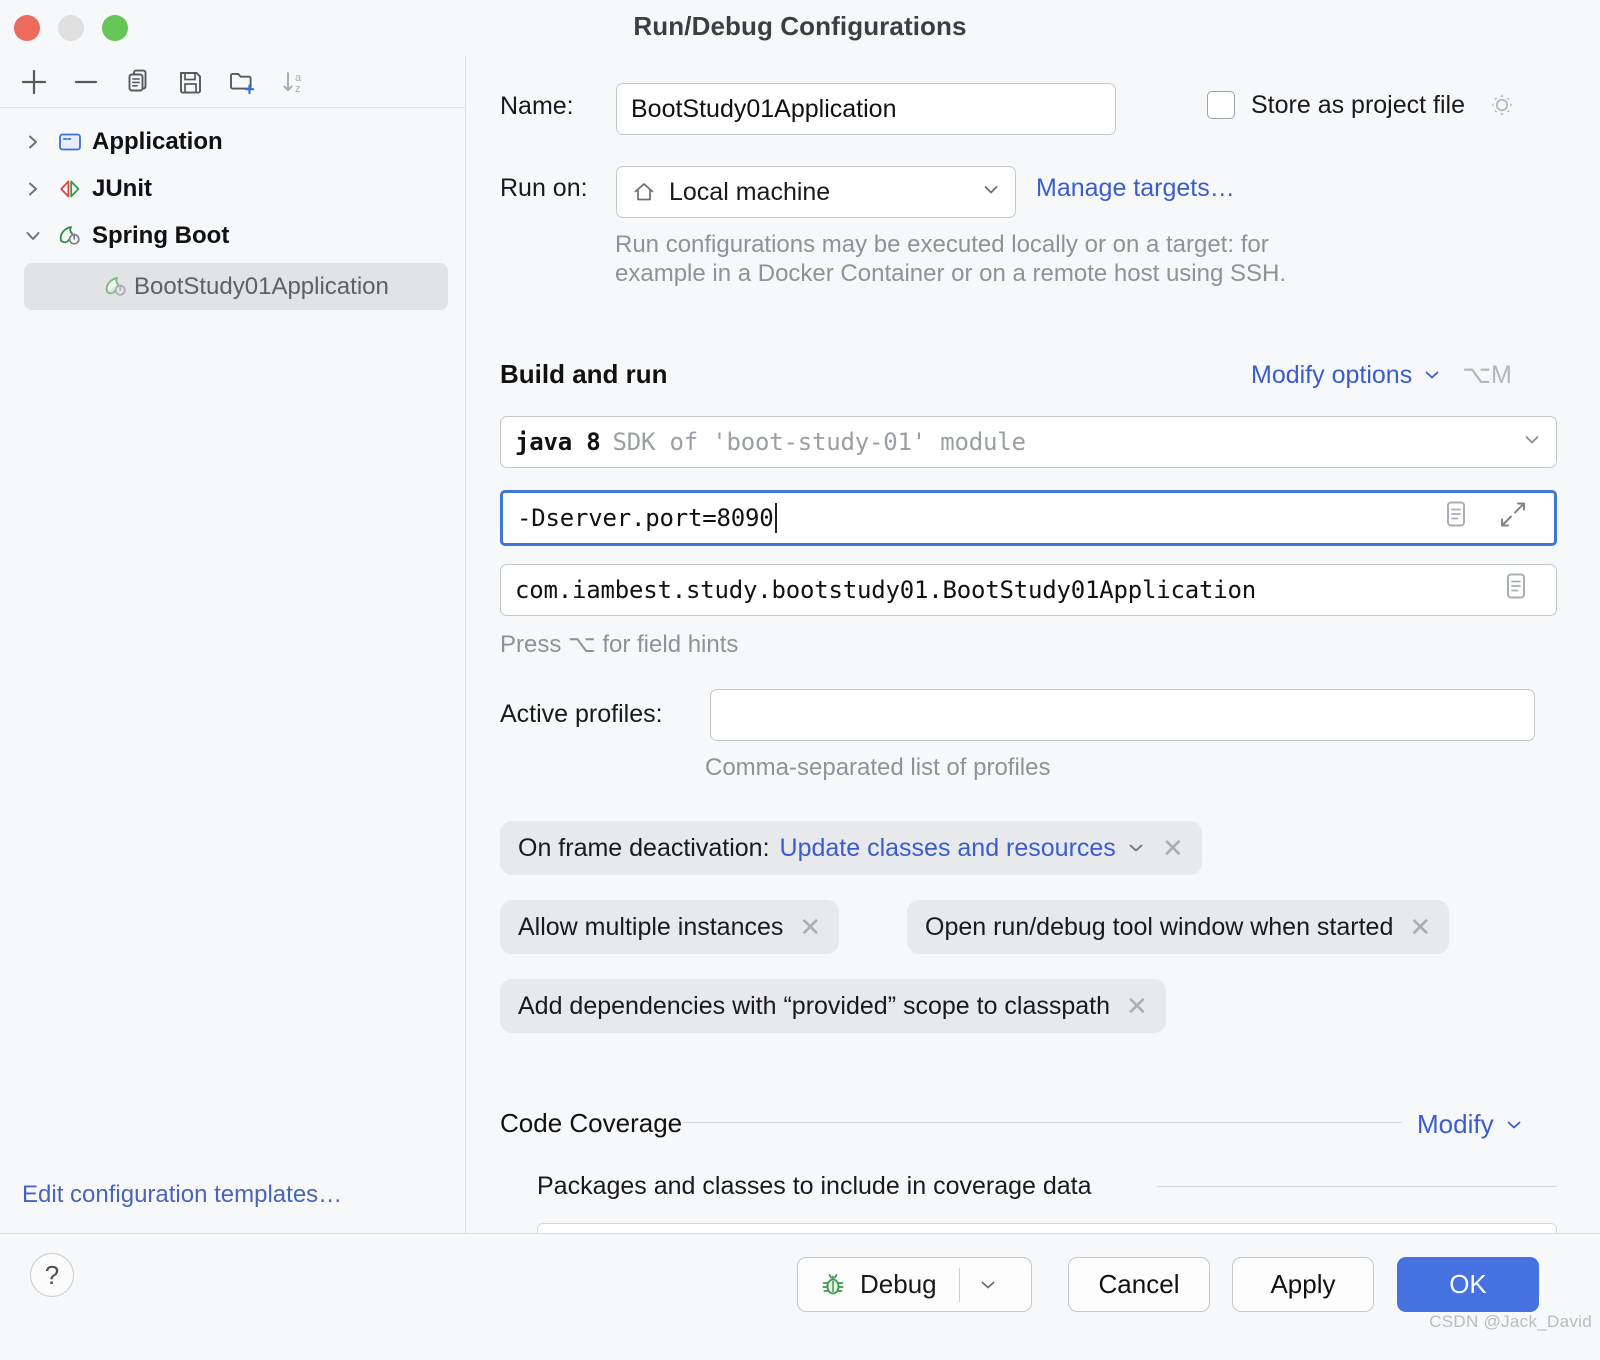 The width and height of the screenshot is (1600, 1360). I want to click on build-and-run-title: Build and run, so click(584, 374).